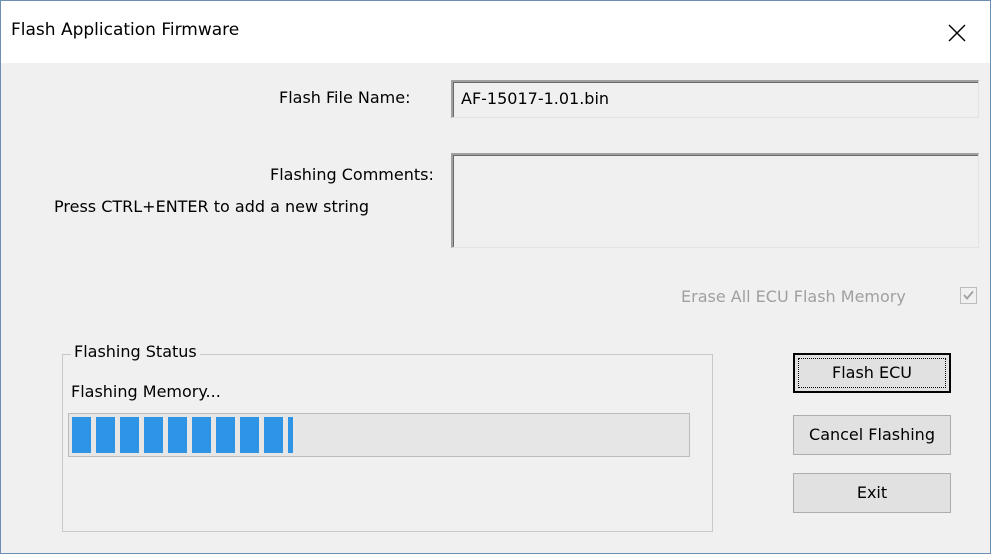 The image size is (991, 554). Describe the element at coordinates (715, 200) in the screenshot. I see `comments-textarea` at that location.